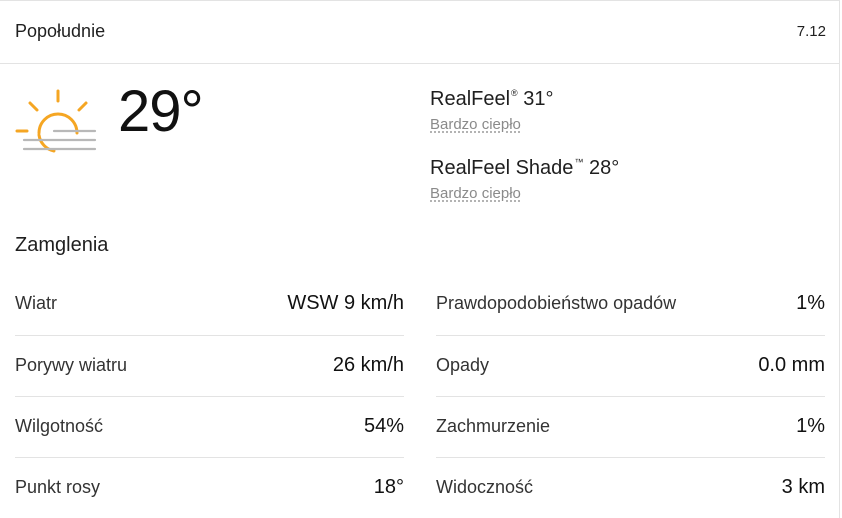 Image resolution: width=842 pixels, height=518 pixels. What do you see at coordinates (209, 487) in the screenshot?
I see `detail-row: Punkt rosy 18°` at bounding box center [209, 487].